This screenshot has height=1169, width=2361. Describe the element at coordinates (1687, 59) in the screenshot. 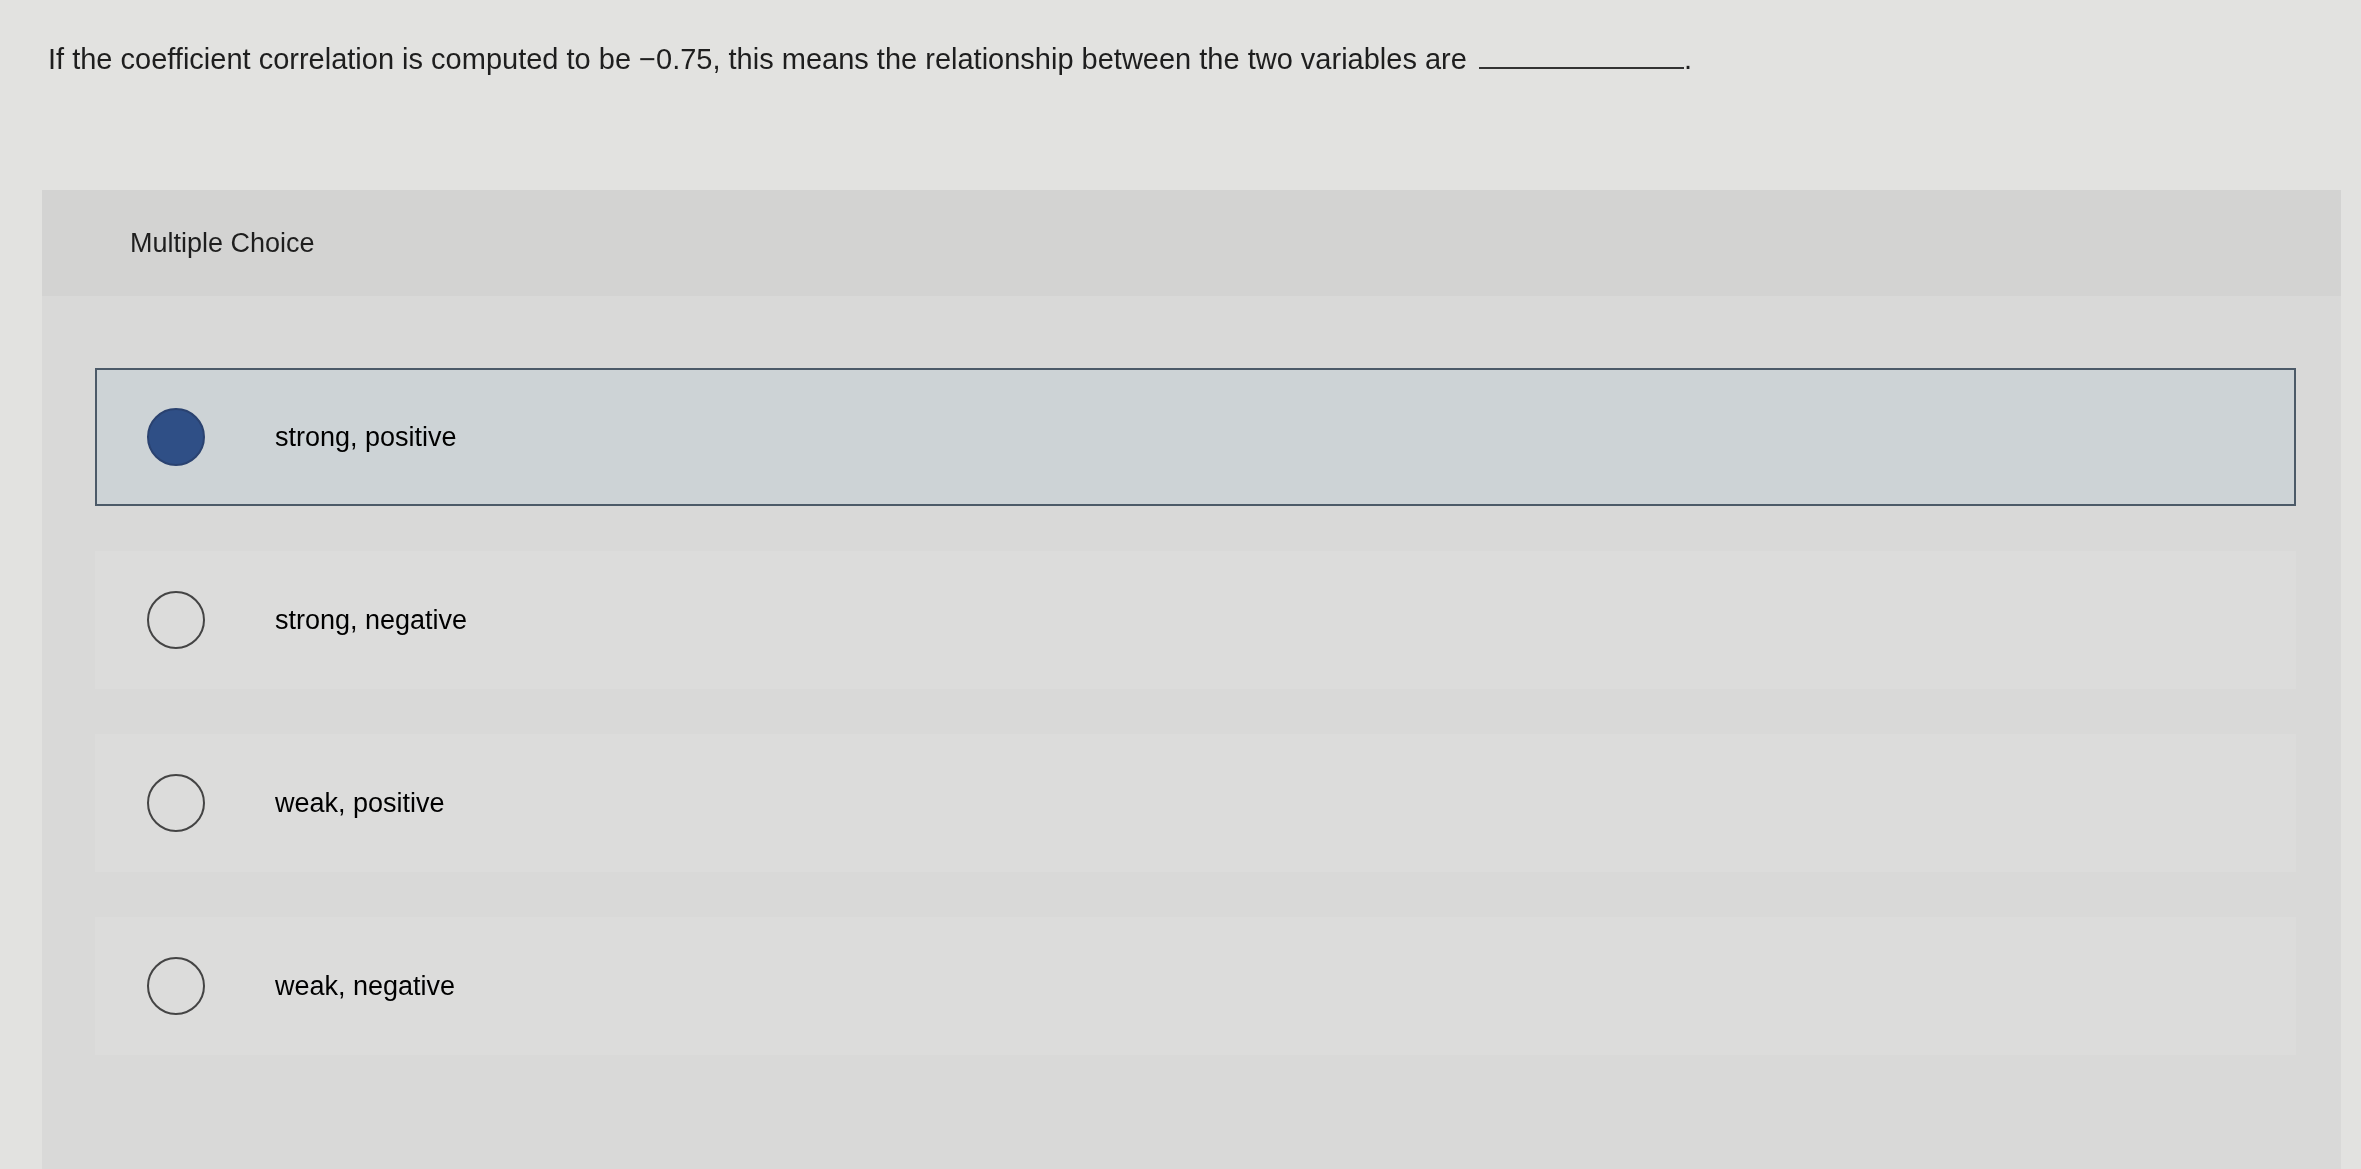

I see `period-text: .` at that location.